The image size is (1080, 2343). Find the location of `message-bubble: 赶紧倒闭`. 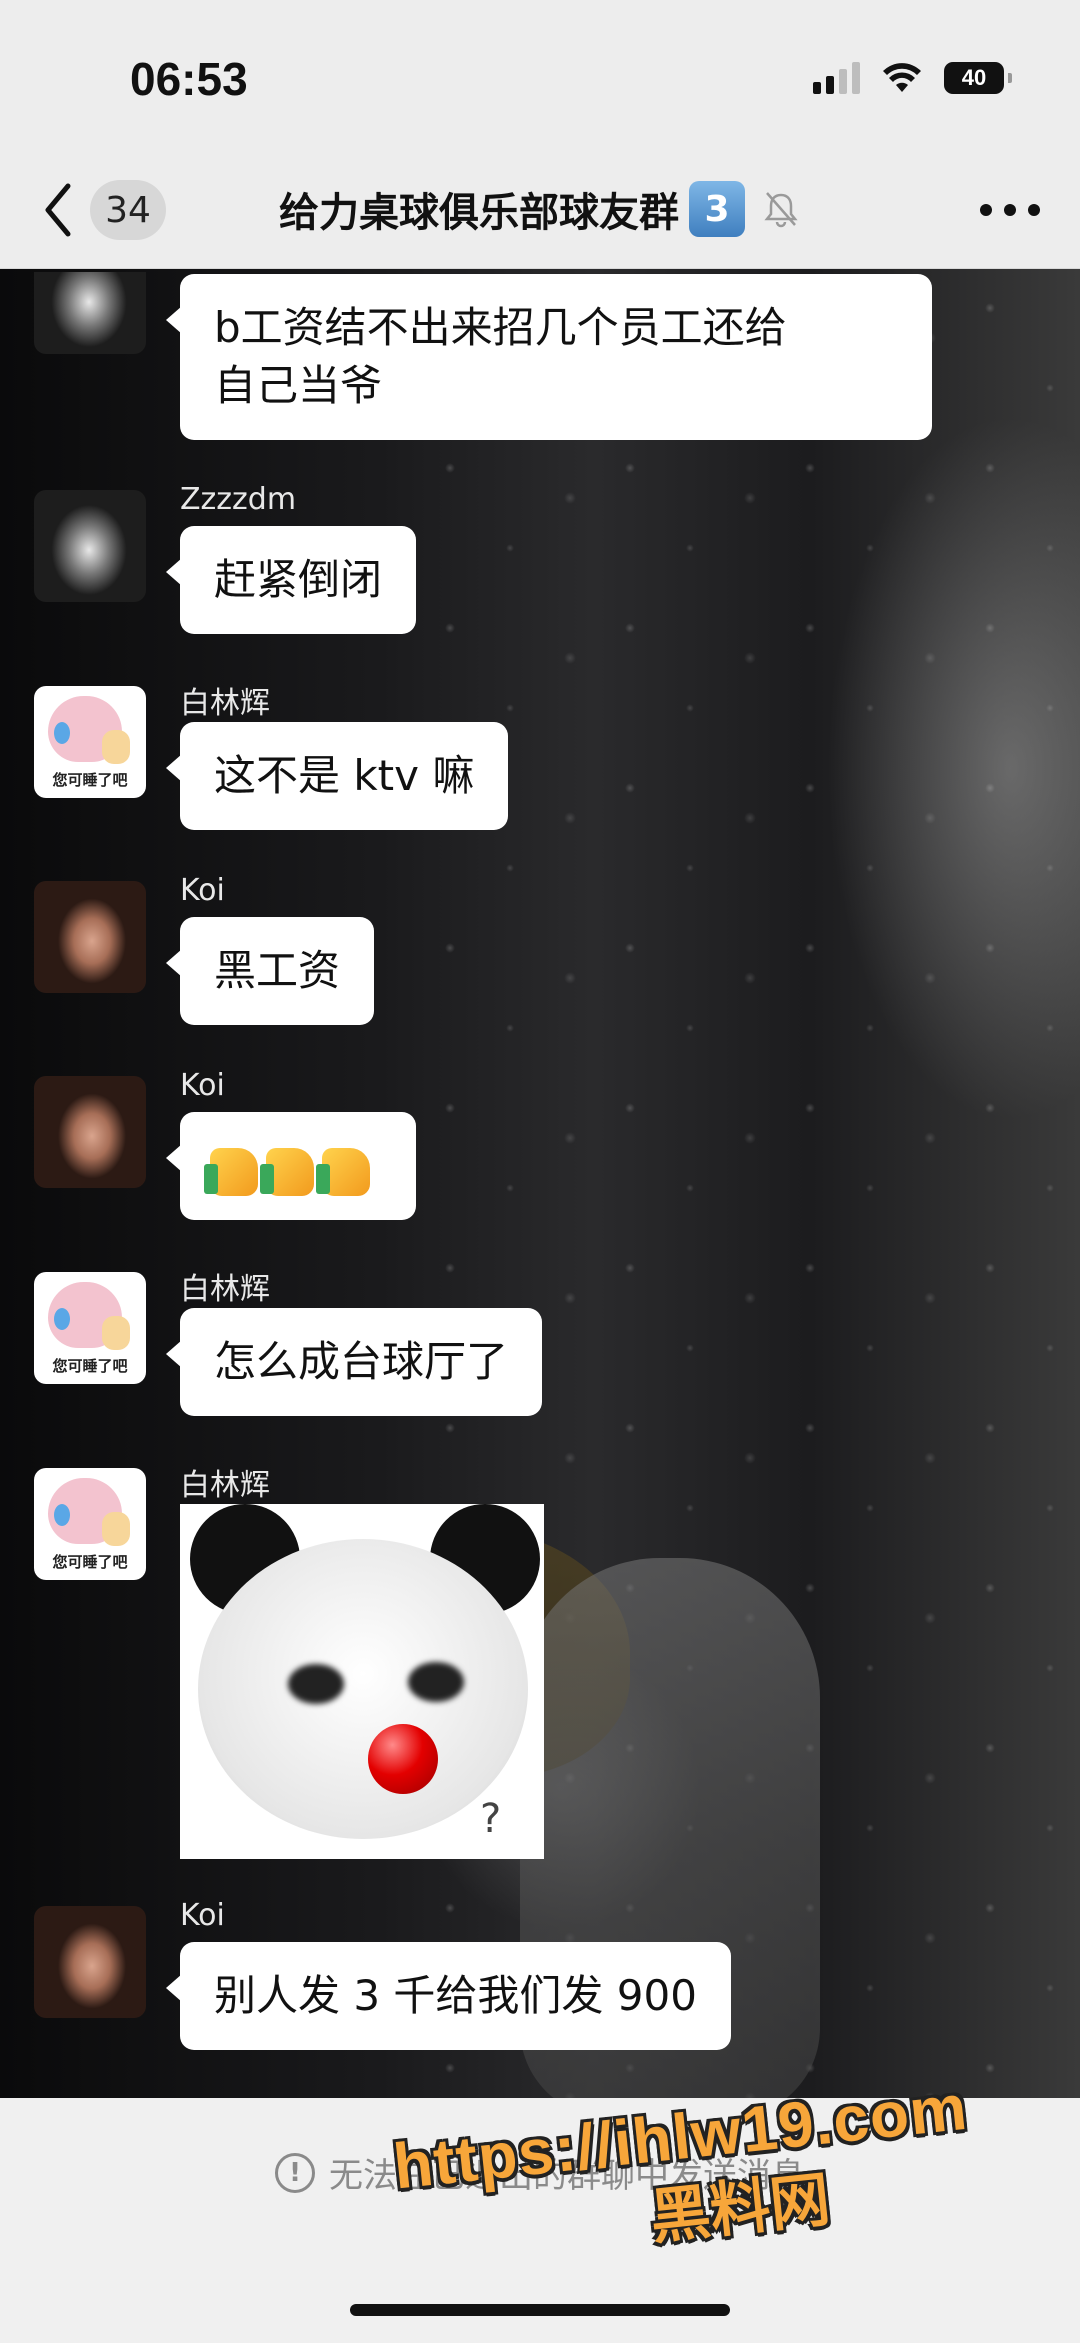

message-bubble: 赶紧倒闭 is located at coordinates (291, 580).